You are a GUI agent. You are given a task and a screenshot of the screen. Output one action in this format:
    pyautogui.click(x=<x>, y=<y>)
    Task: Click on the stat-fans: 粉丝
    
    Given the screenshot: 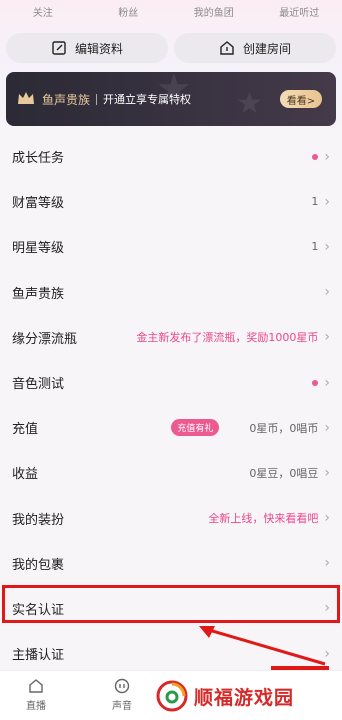 What is the action you would take?
    pyautogui.click(x=129, y=11)
    